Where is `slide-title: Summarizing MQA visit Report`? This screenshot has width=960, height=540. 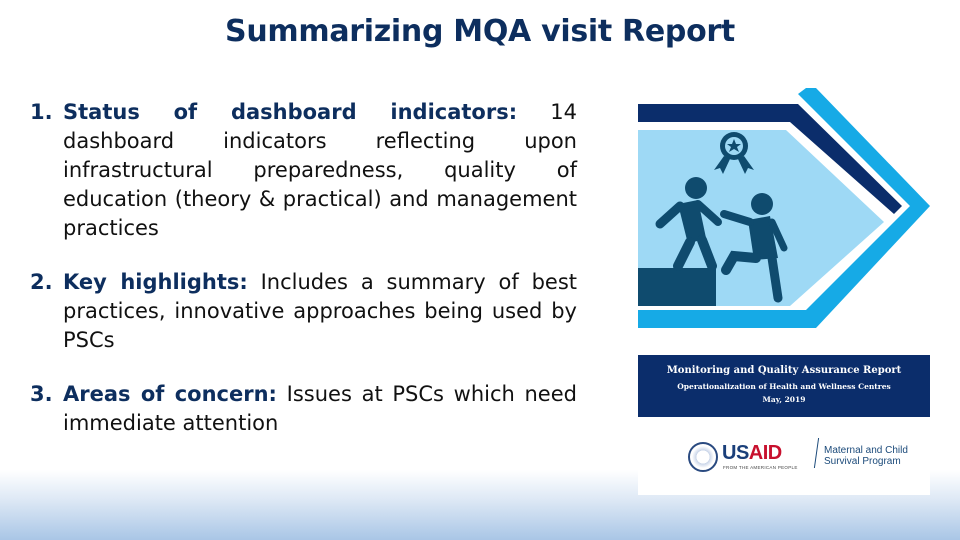 slide-title: Summarizing MQA visit Report is located at coordinates (480, 31).